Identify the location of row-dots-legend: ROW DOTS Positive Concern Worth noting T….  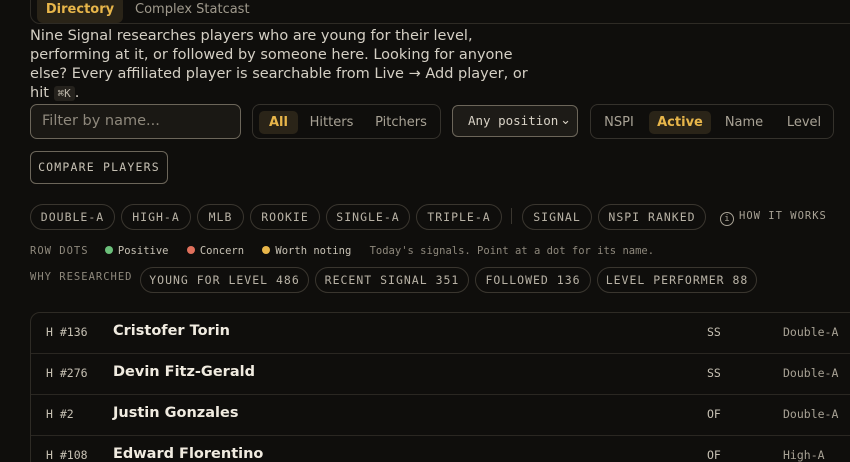
(342, 251).